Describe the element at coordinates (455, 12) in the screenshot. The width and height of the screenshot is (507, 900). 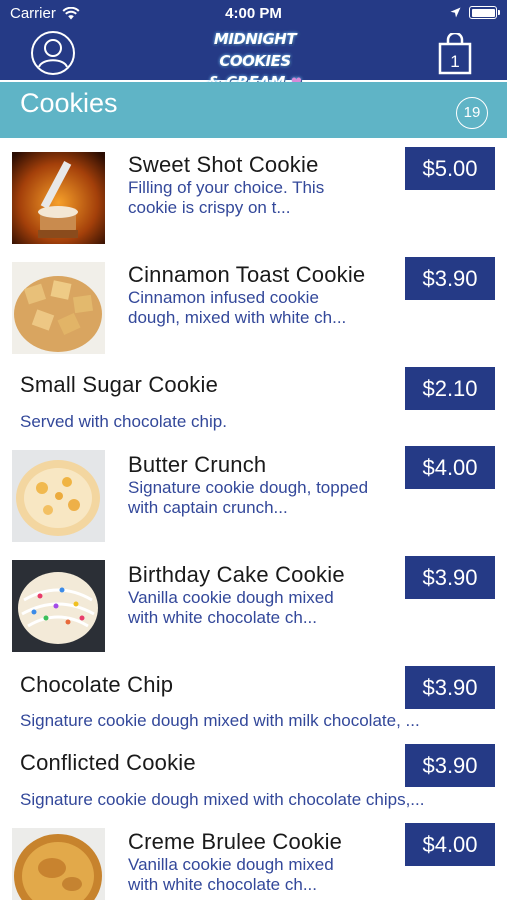
I see `location-arrow-icon` at that location.